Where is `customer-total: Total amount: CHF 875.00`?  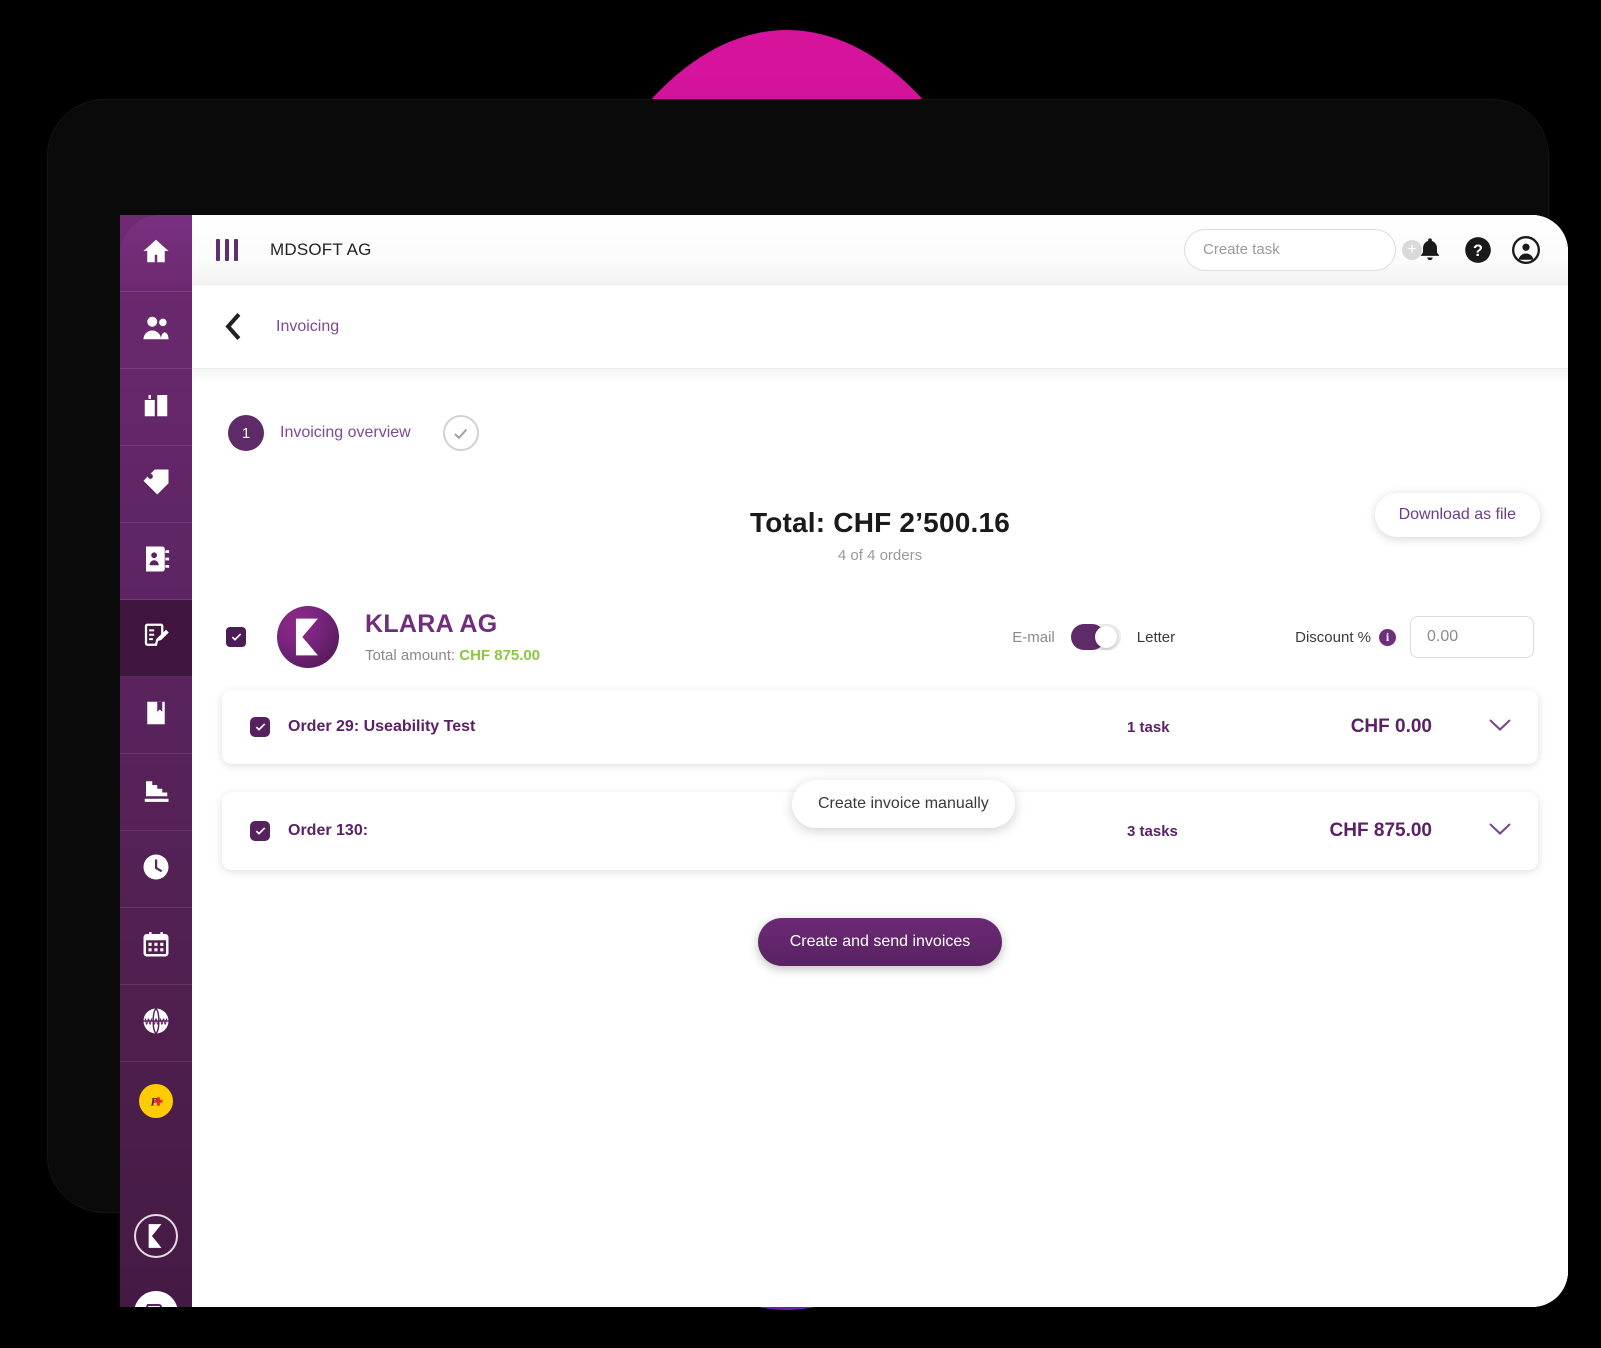 customer-total: Total amount: CHF 875.00 is located at coordinates (452, 655).